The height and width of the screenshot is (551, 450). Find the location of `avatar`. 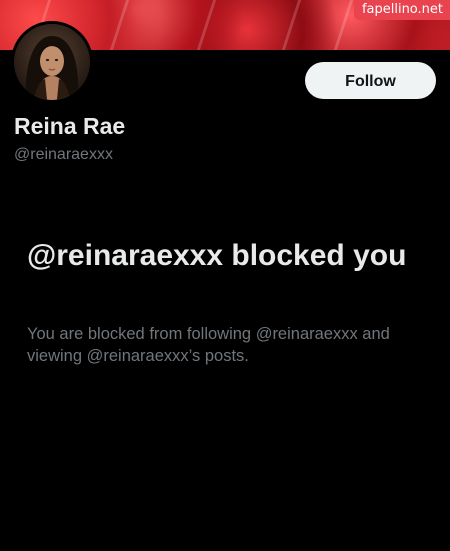

avatar is located at coordinates (52, 62).